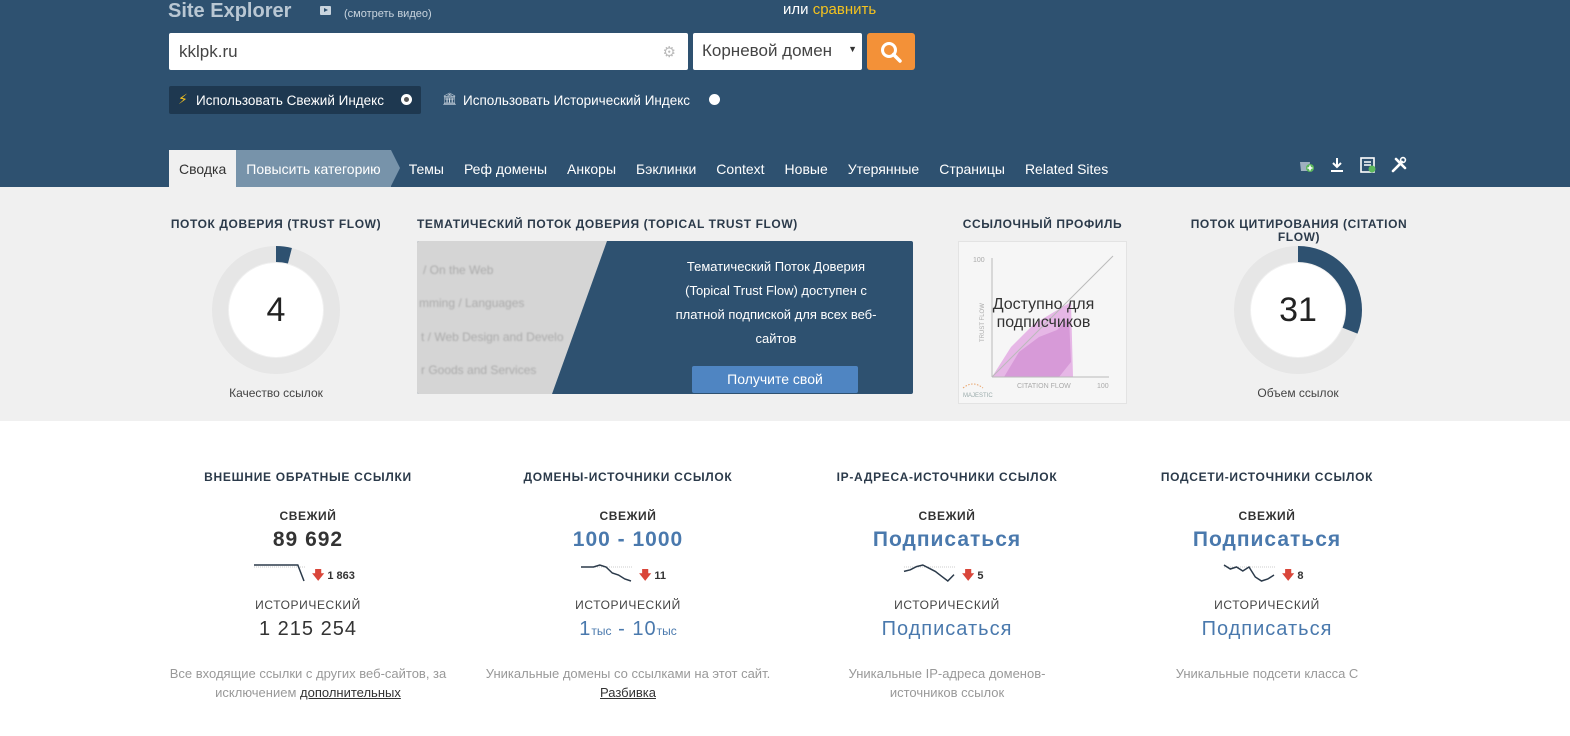 The height and width of the screenshot is (736, 1570). What do you see at coordinates (1368, 165) in the screenshot?
I see `report-icon` at bounding box center [1368, 165].